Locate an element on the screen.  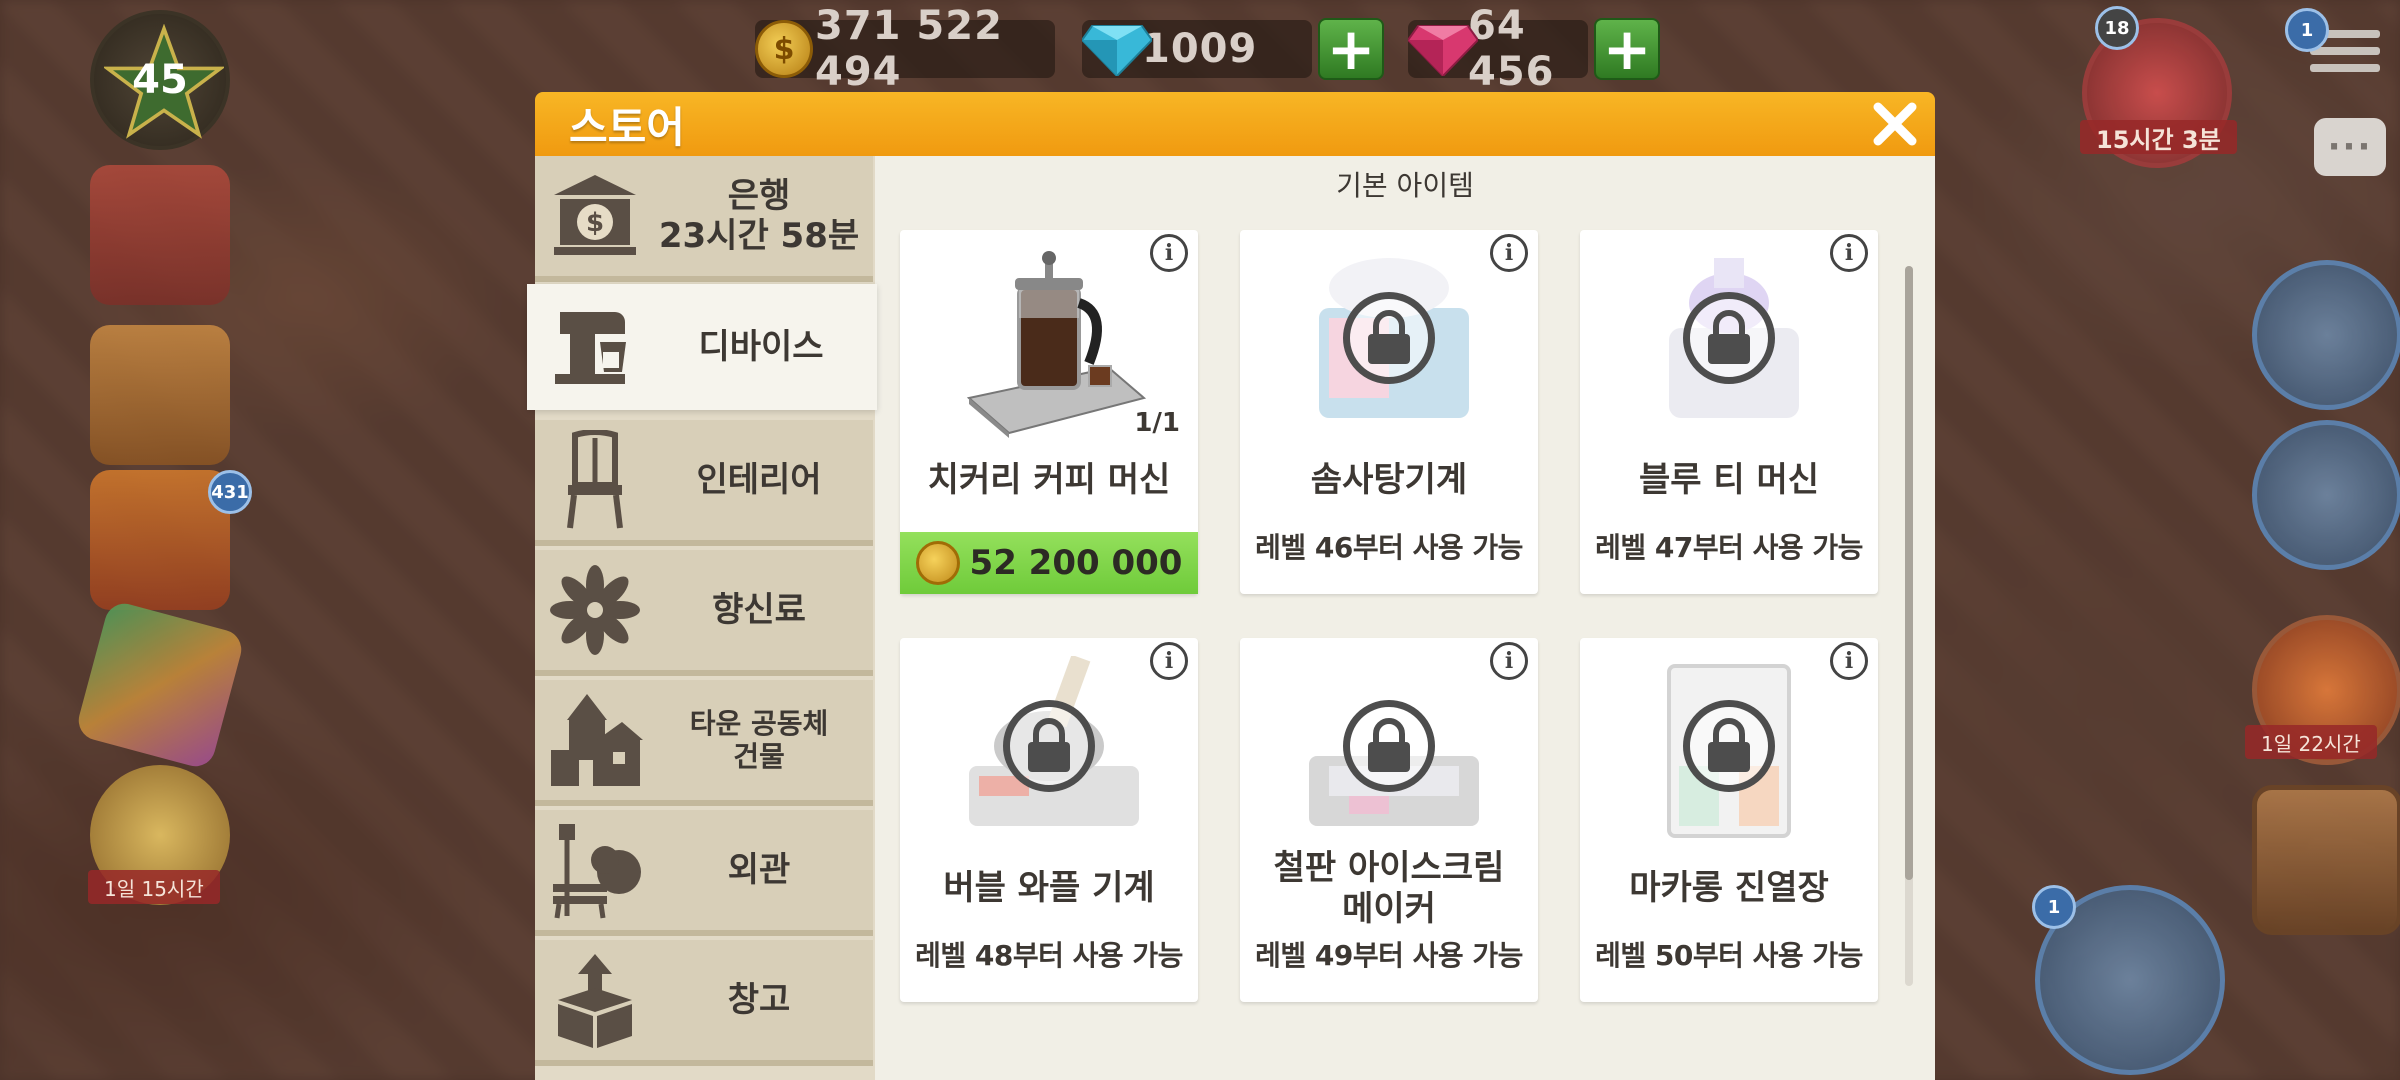
left-event-timer: 1일 15시간 is located at coordinates (154, 887).